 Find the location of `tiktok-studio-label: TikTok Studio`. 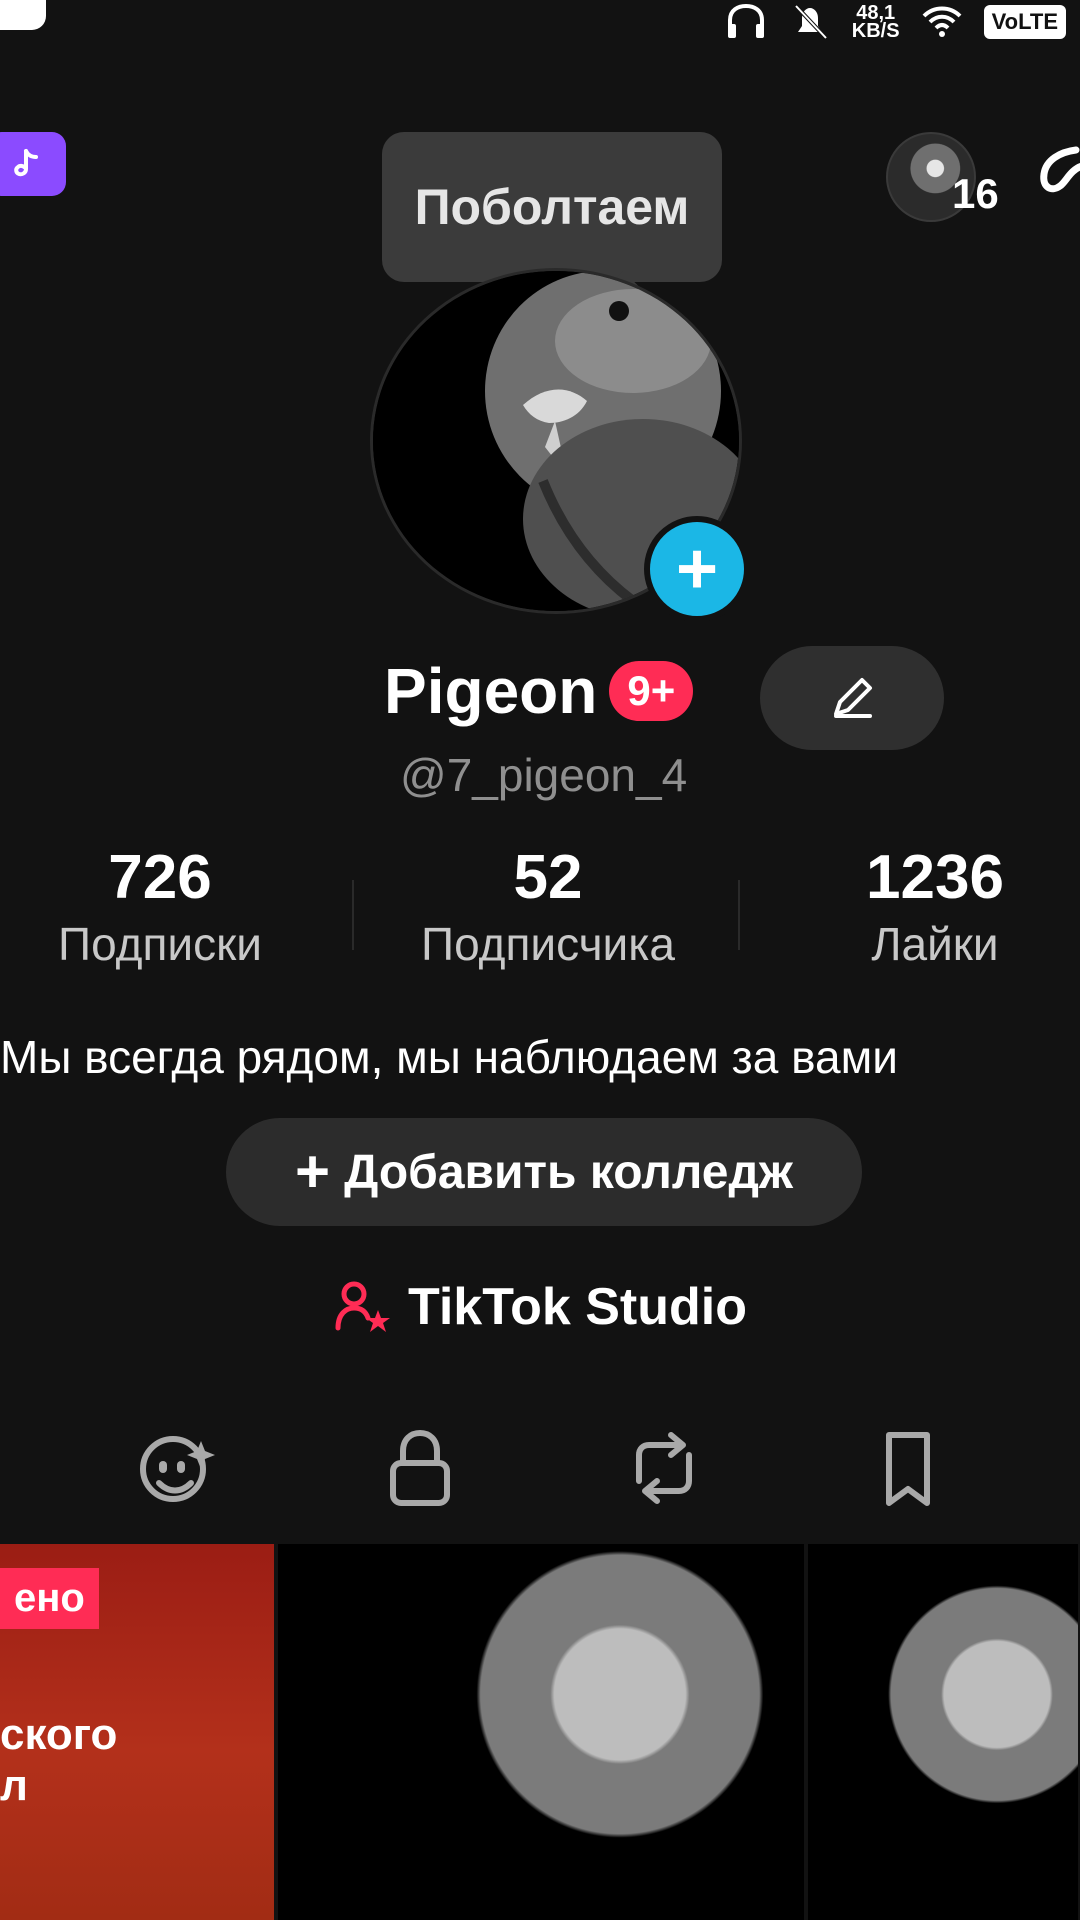

tiktok-studio-label: TikTok Studio is located at coordinates (577, 1307).